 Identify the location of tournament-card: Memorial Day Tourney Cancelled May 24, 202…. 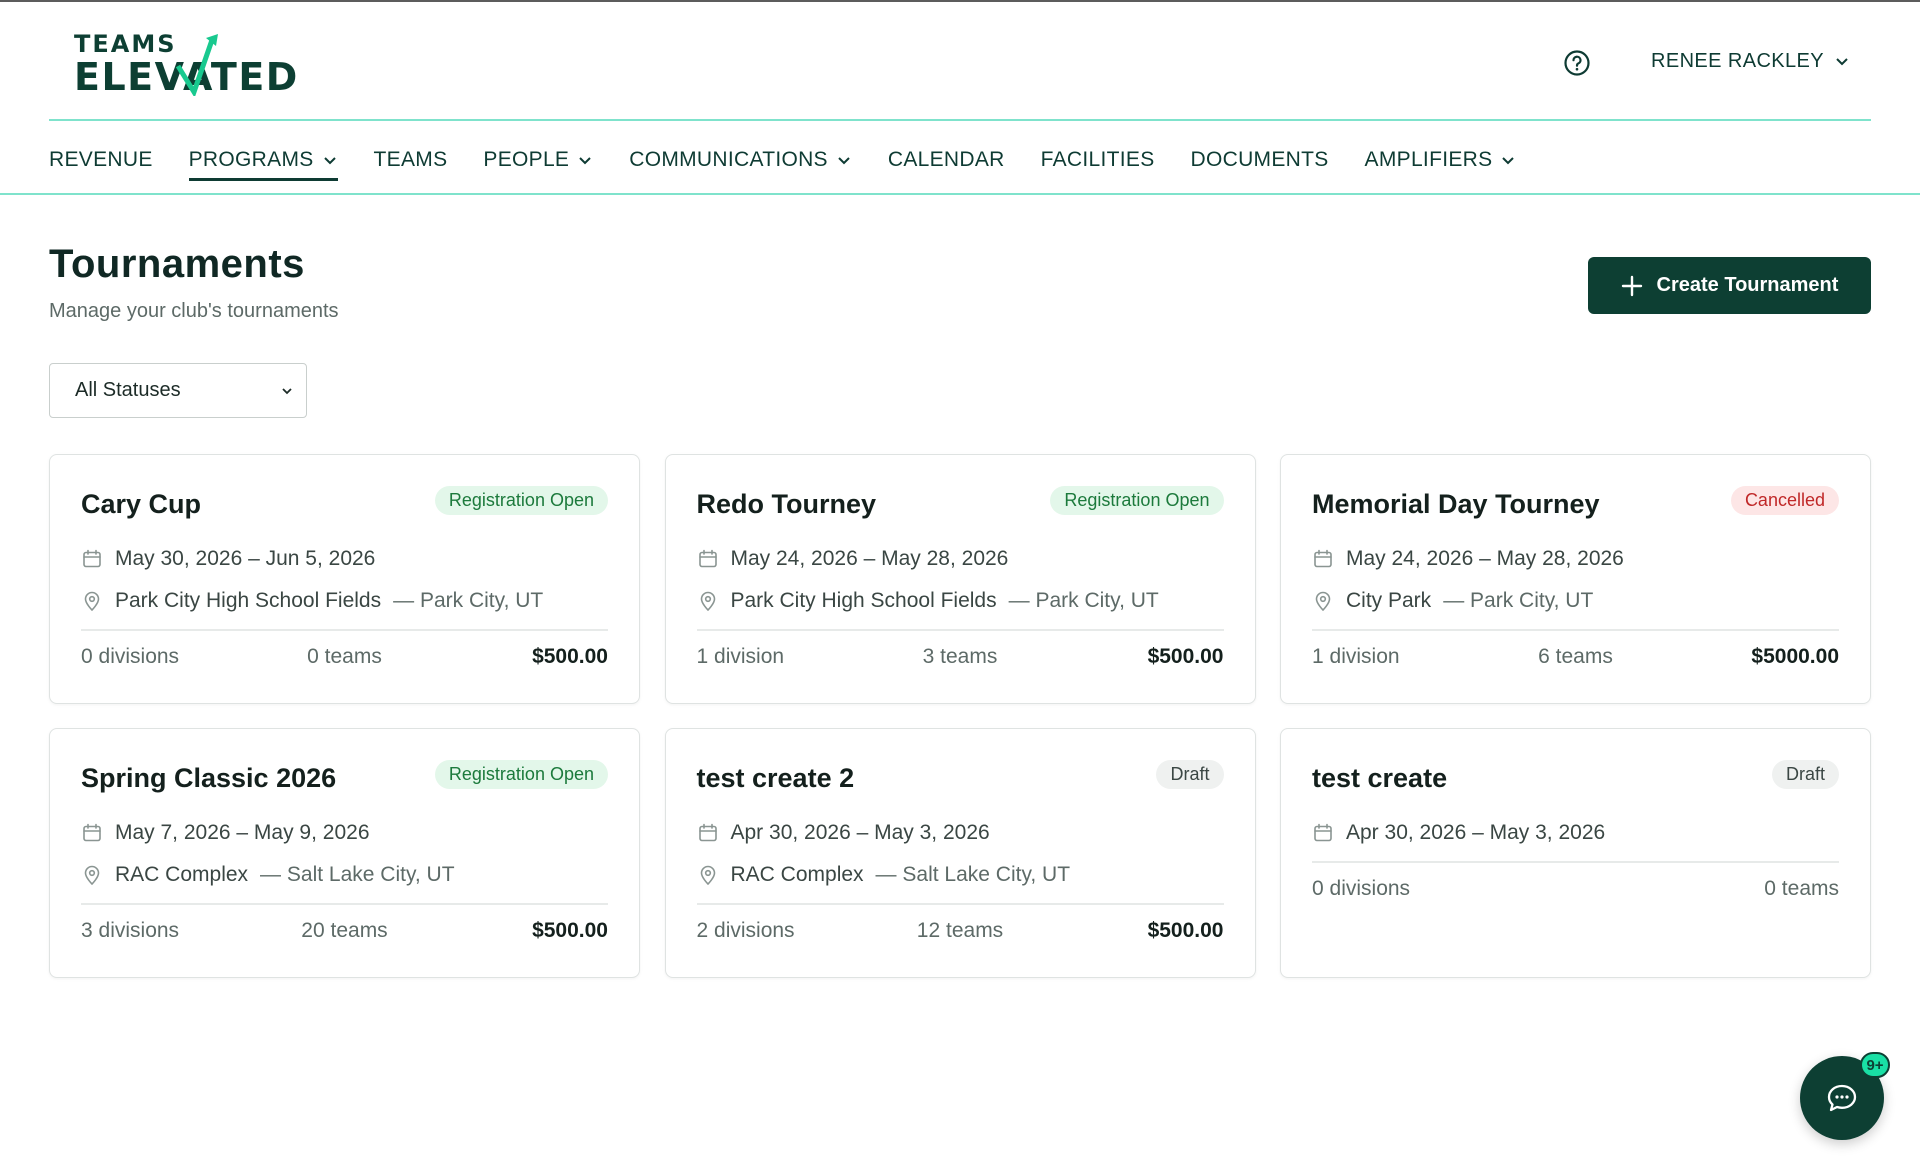
(1575, 579).